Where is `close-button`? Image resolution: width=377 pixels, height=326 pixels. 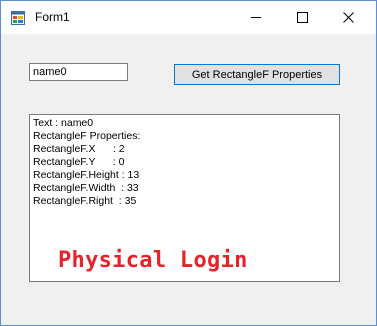 close-button is located at coordinates (348, 17).